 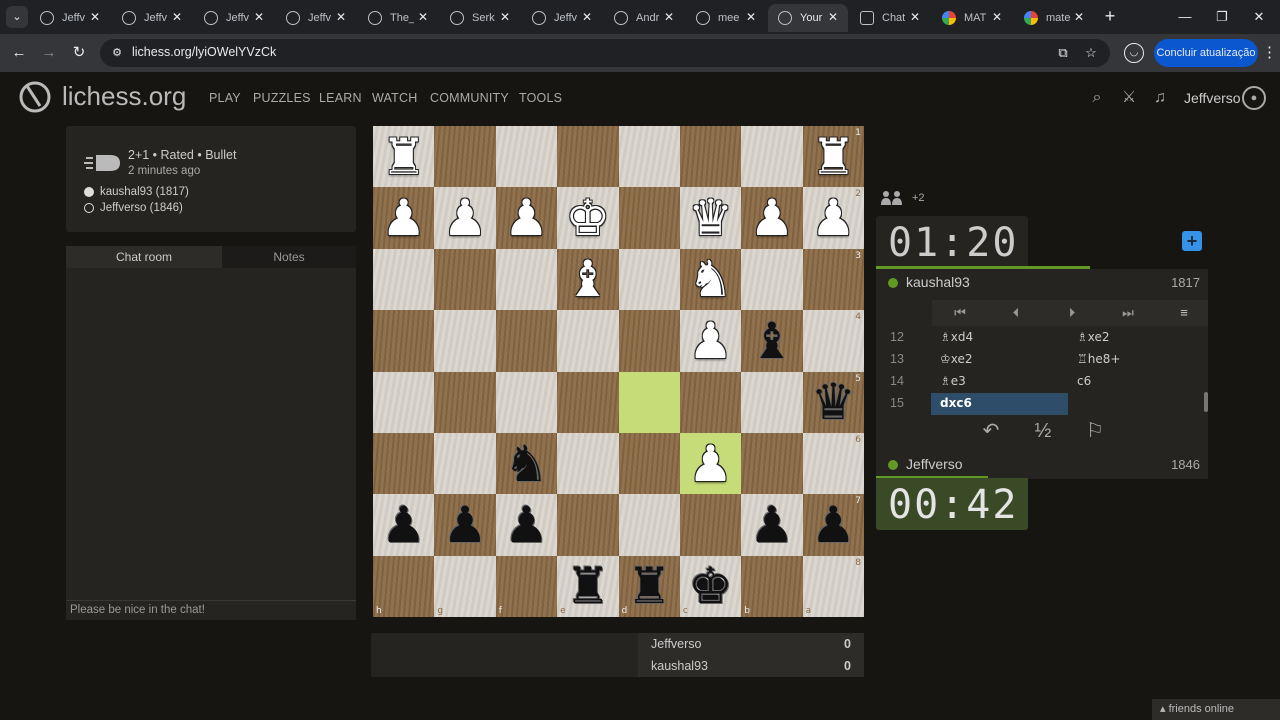 What do you see at coordinates (999, 338) in the screenshot?
I see `white-move: ♗xd4` at bounding box center [999, 338].